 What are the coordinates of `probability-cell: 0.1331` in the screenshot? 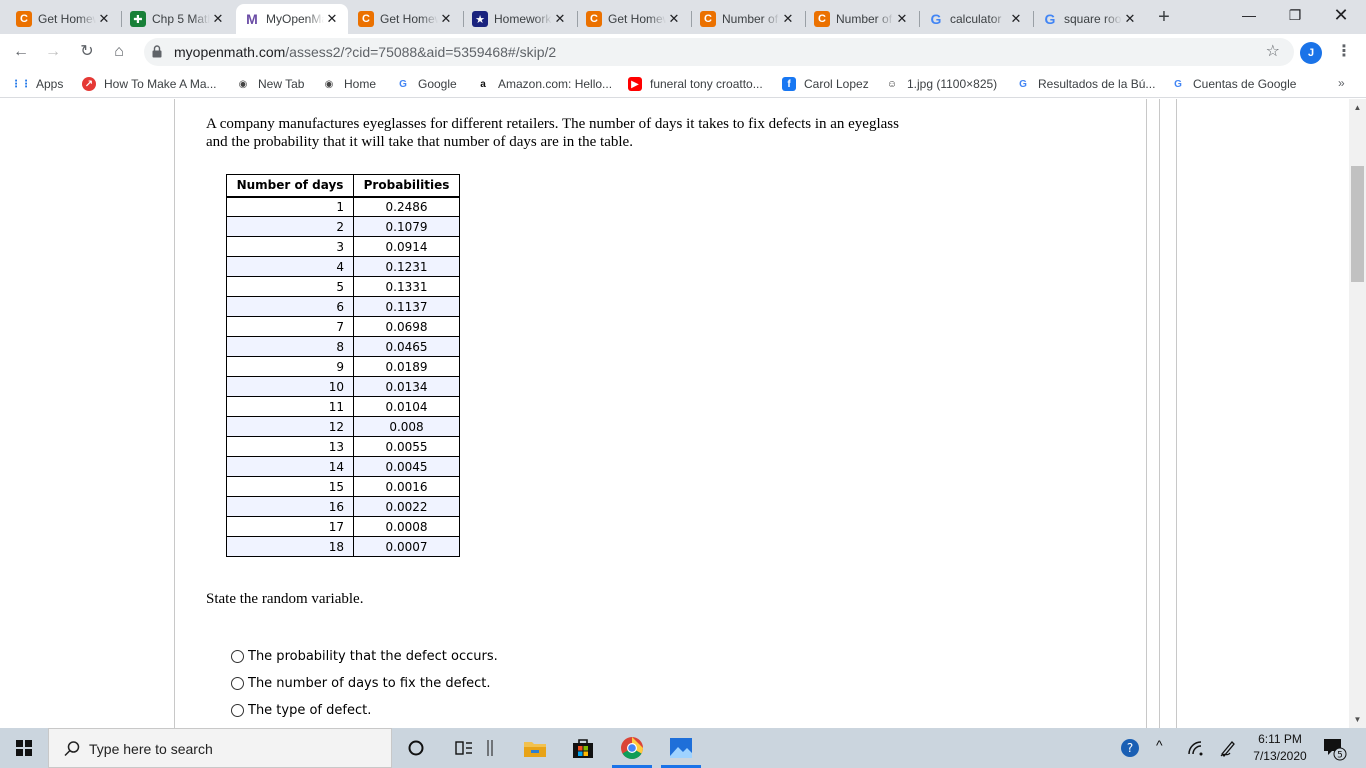 It's located at (406, 286).